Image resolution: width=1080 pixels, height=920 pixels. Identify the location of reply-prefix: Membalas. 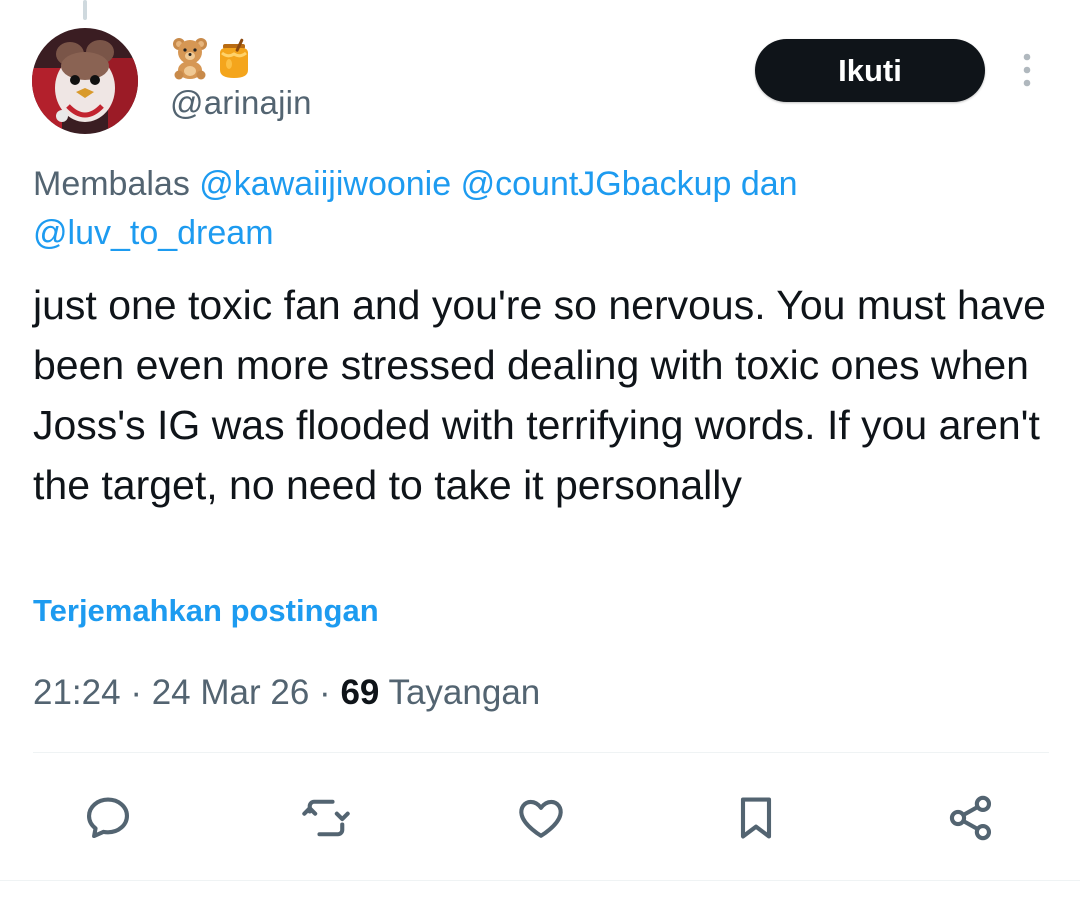
(111, 184).